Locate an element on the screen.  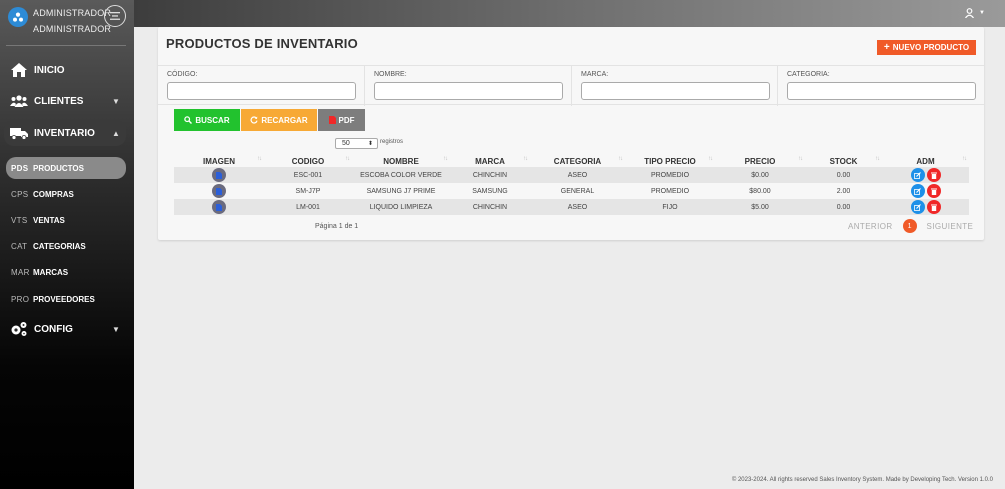
nombre-cell: SAMSUNG J7 PRIME is located at coordinates (401, 191).